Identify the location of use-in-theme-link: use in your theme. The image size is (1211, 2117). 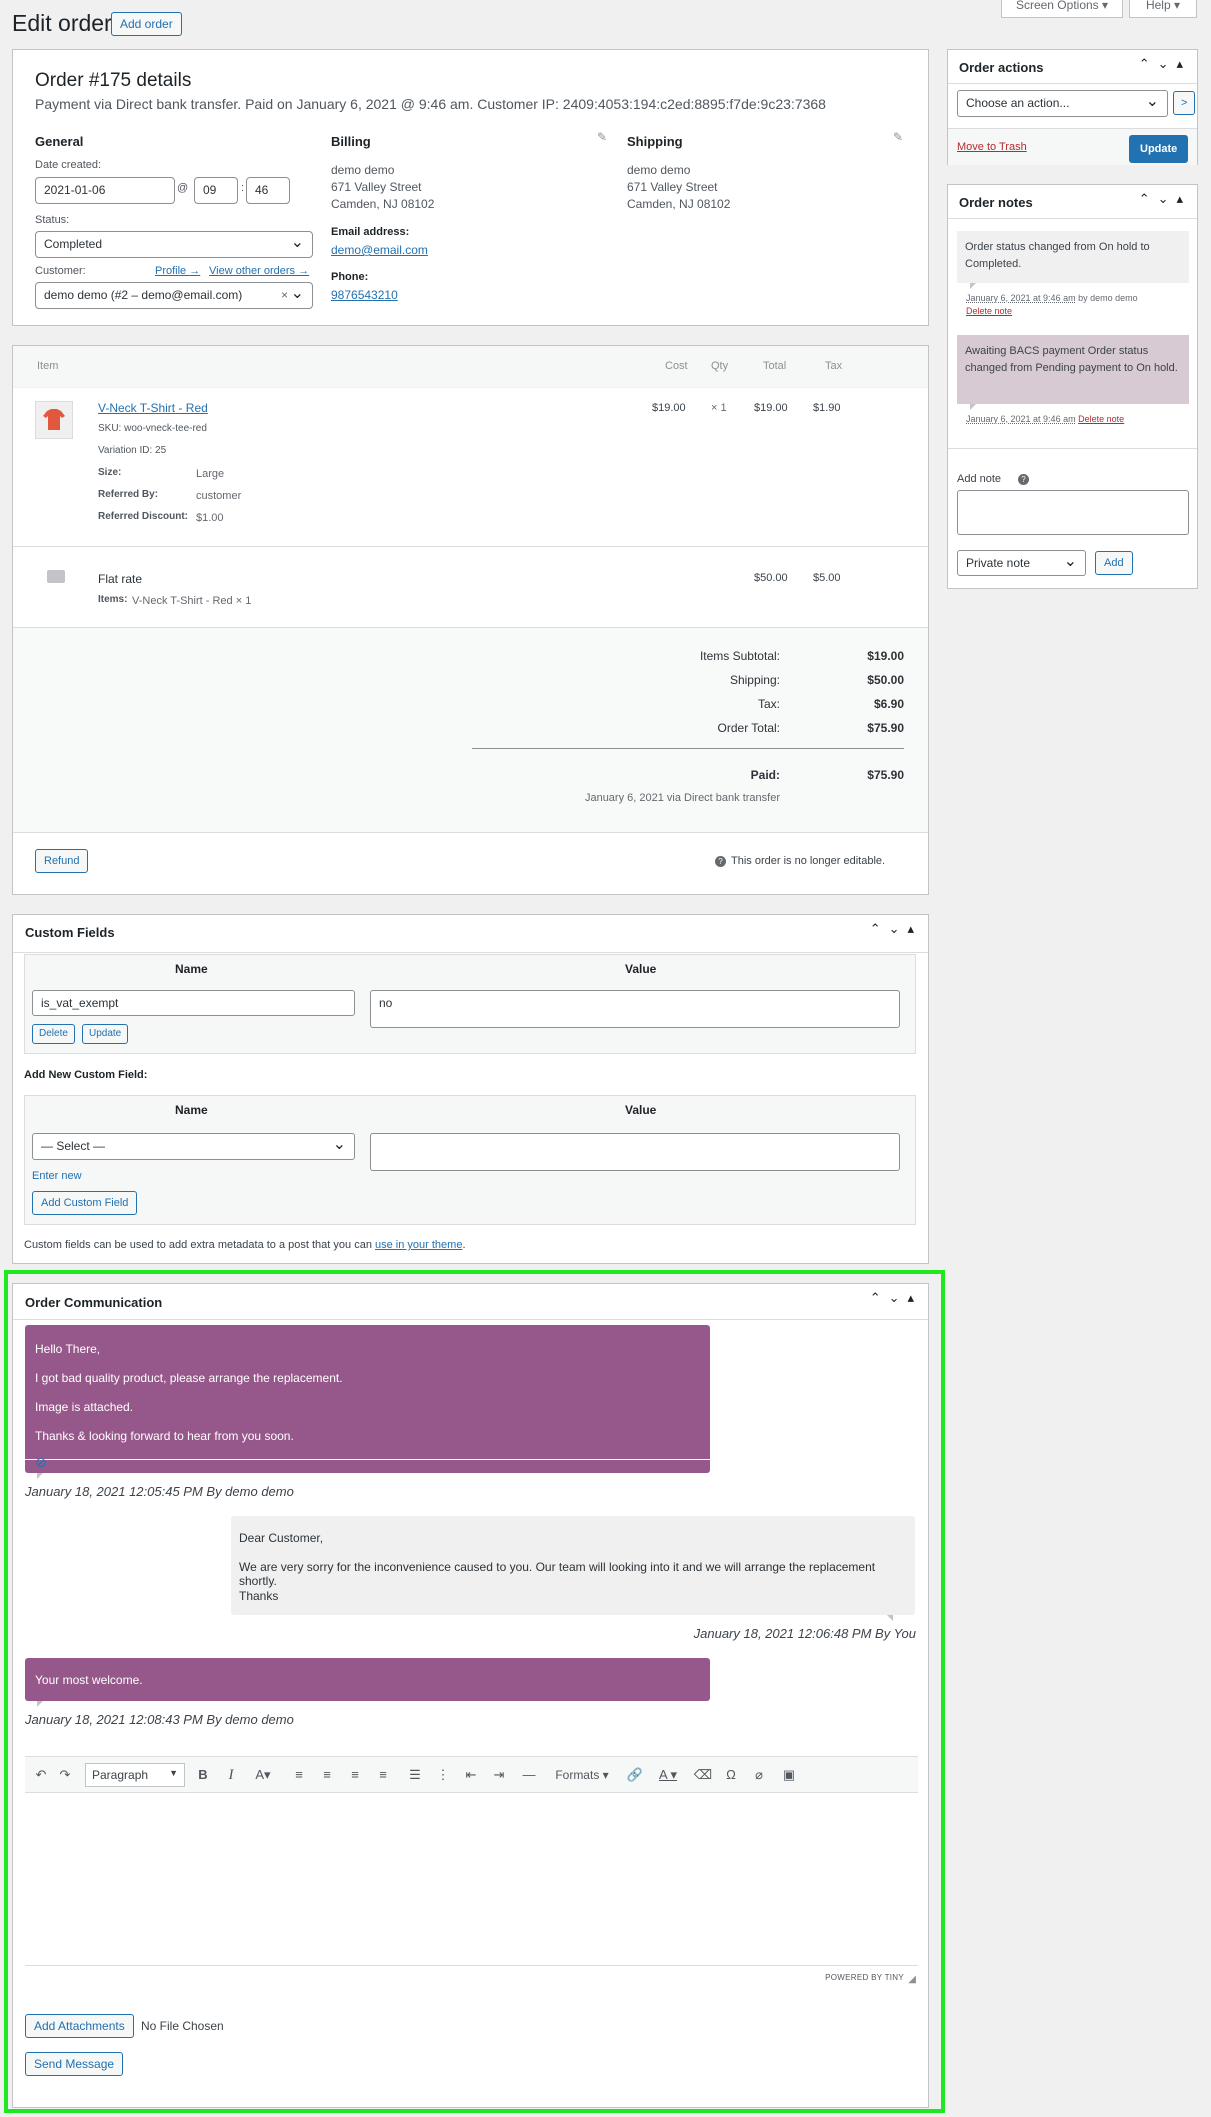
(418, 1245).